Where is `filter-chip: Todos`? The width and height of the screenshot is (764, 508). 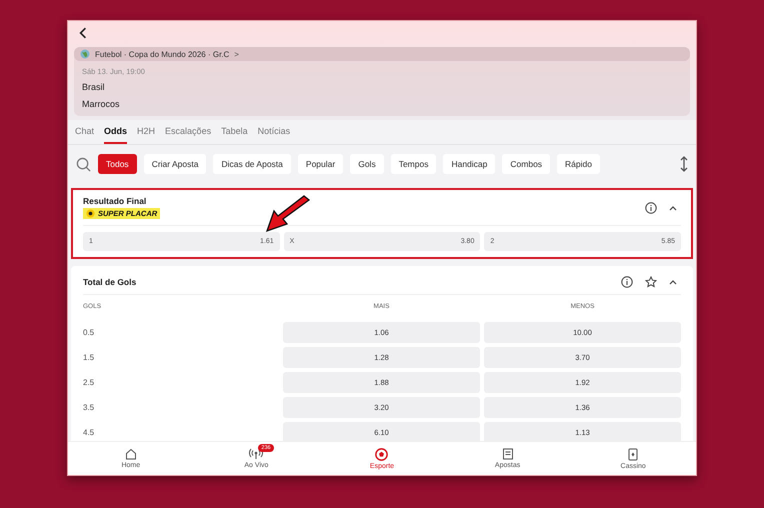 filter-chip: Todos is located at coordinates (117, 164).